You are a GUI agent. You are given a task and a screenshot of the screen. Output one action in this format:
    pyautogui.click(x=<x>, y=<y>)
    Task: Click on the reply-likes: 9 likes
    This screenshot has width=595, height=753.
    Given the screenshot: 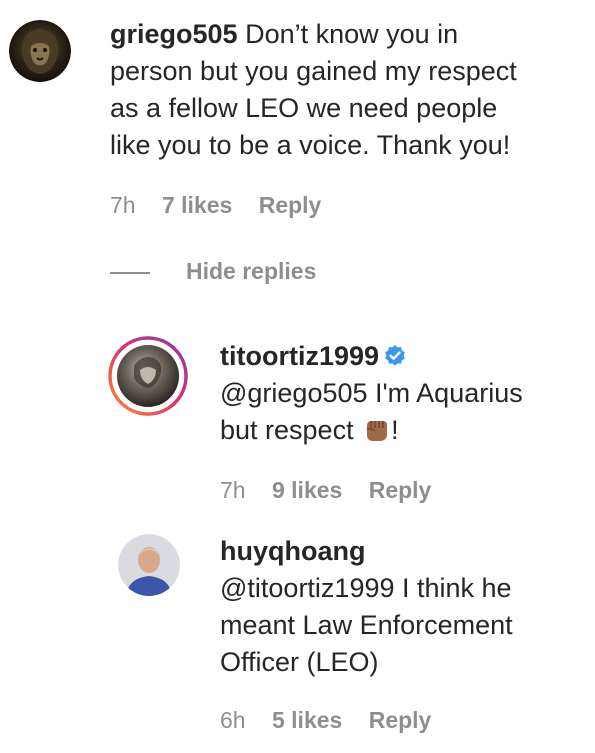 What is the action you would take?
    pyautogui.click(x=307, y=490)
    